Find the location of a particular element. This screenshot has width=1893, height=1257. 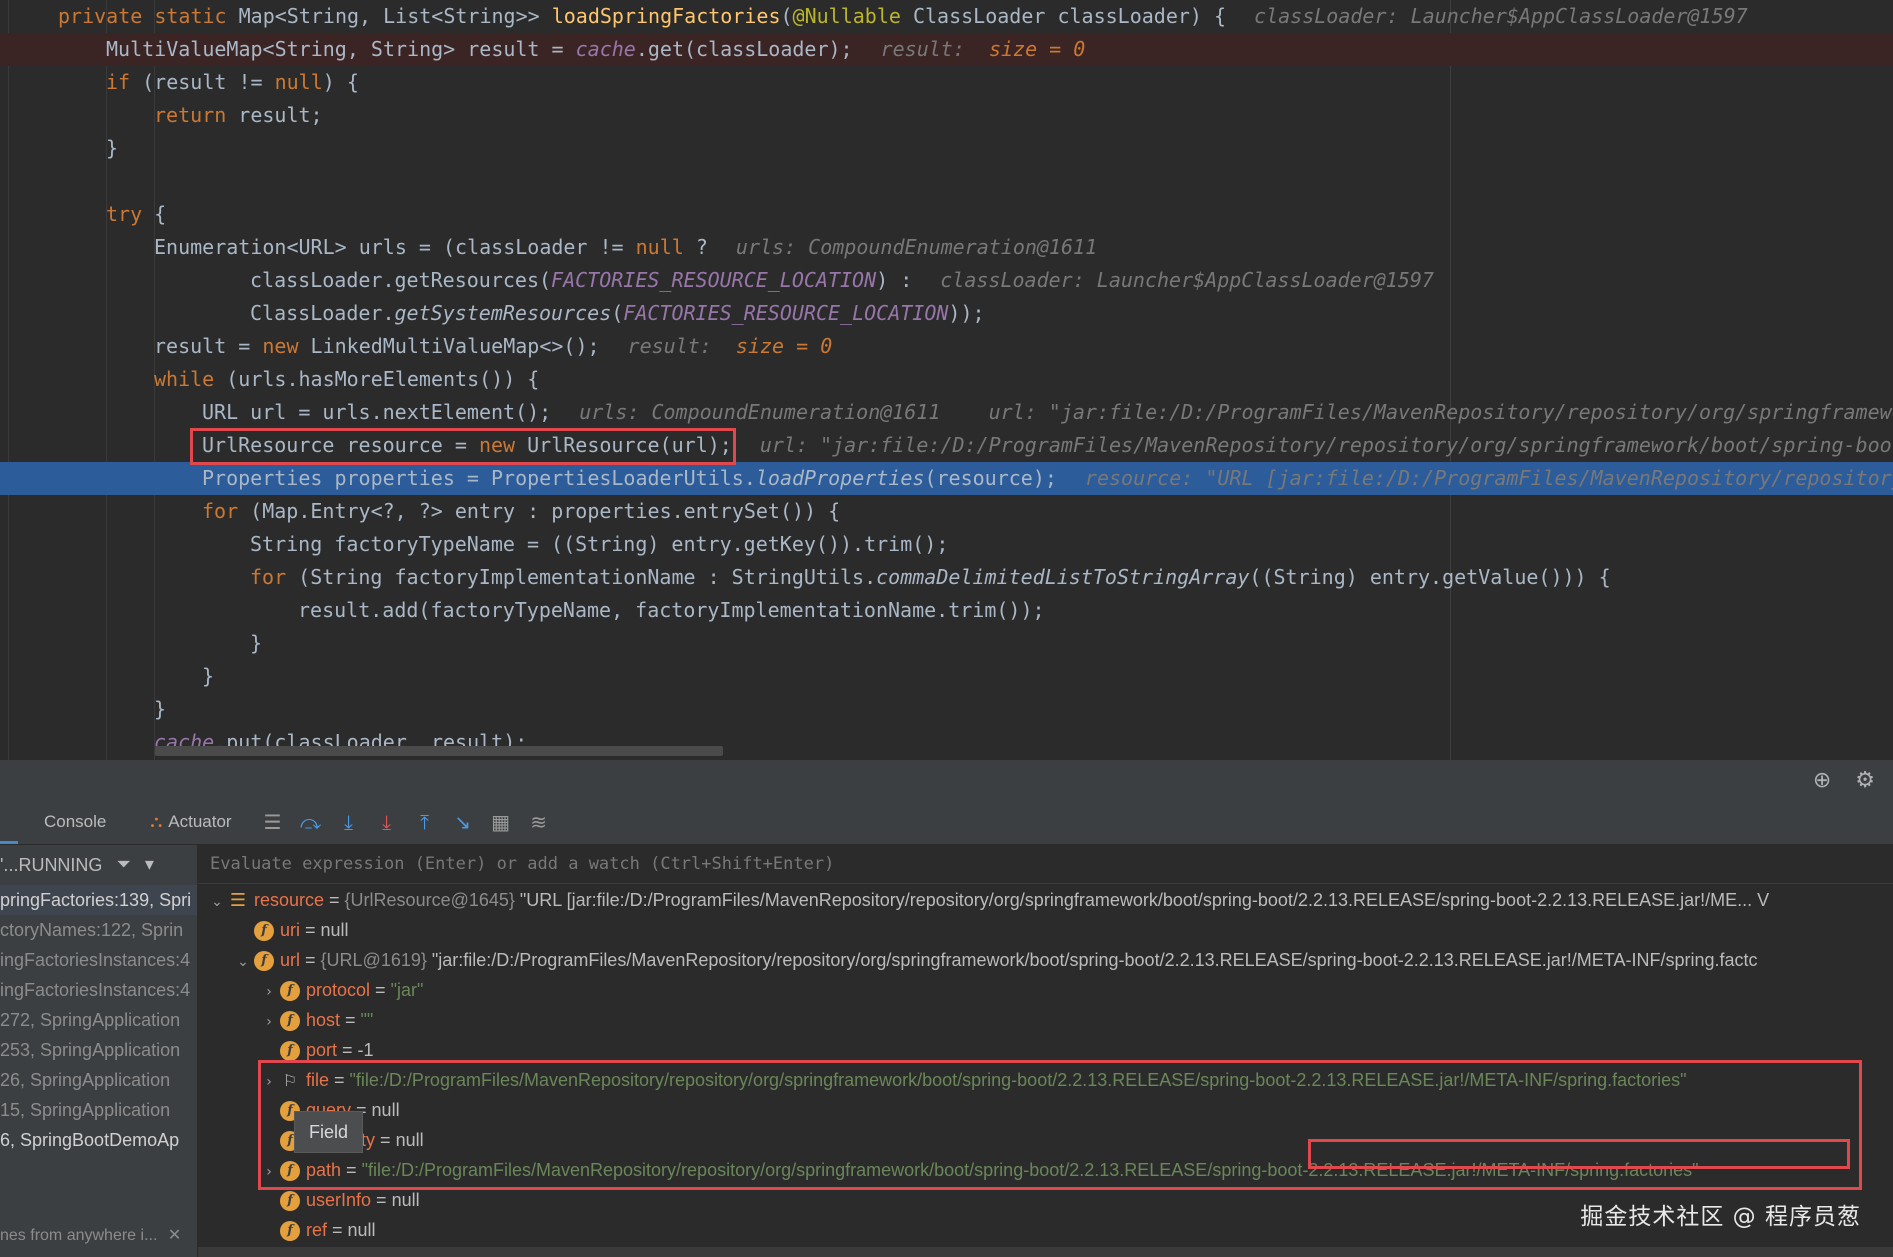

variable-row: › f host = "" is located at coordinates (1045, 1020).